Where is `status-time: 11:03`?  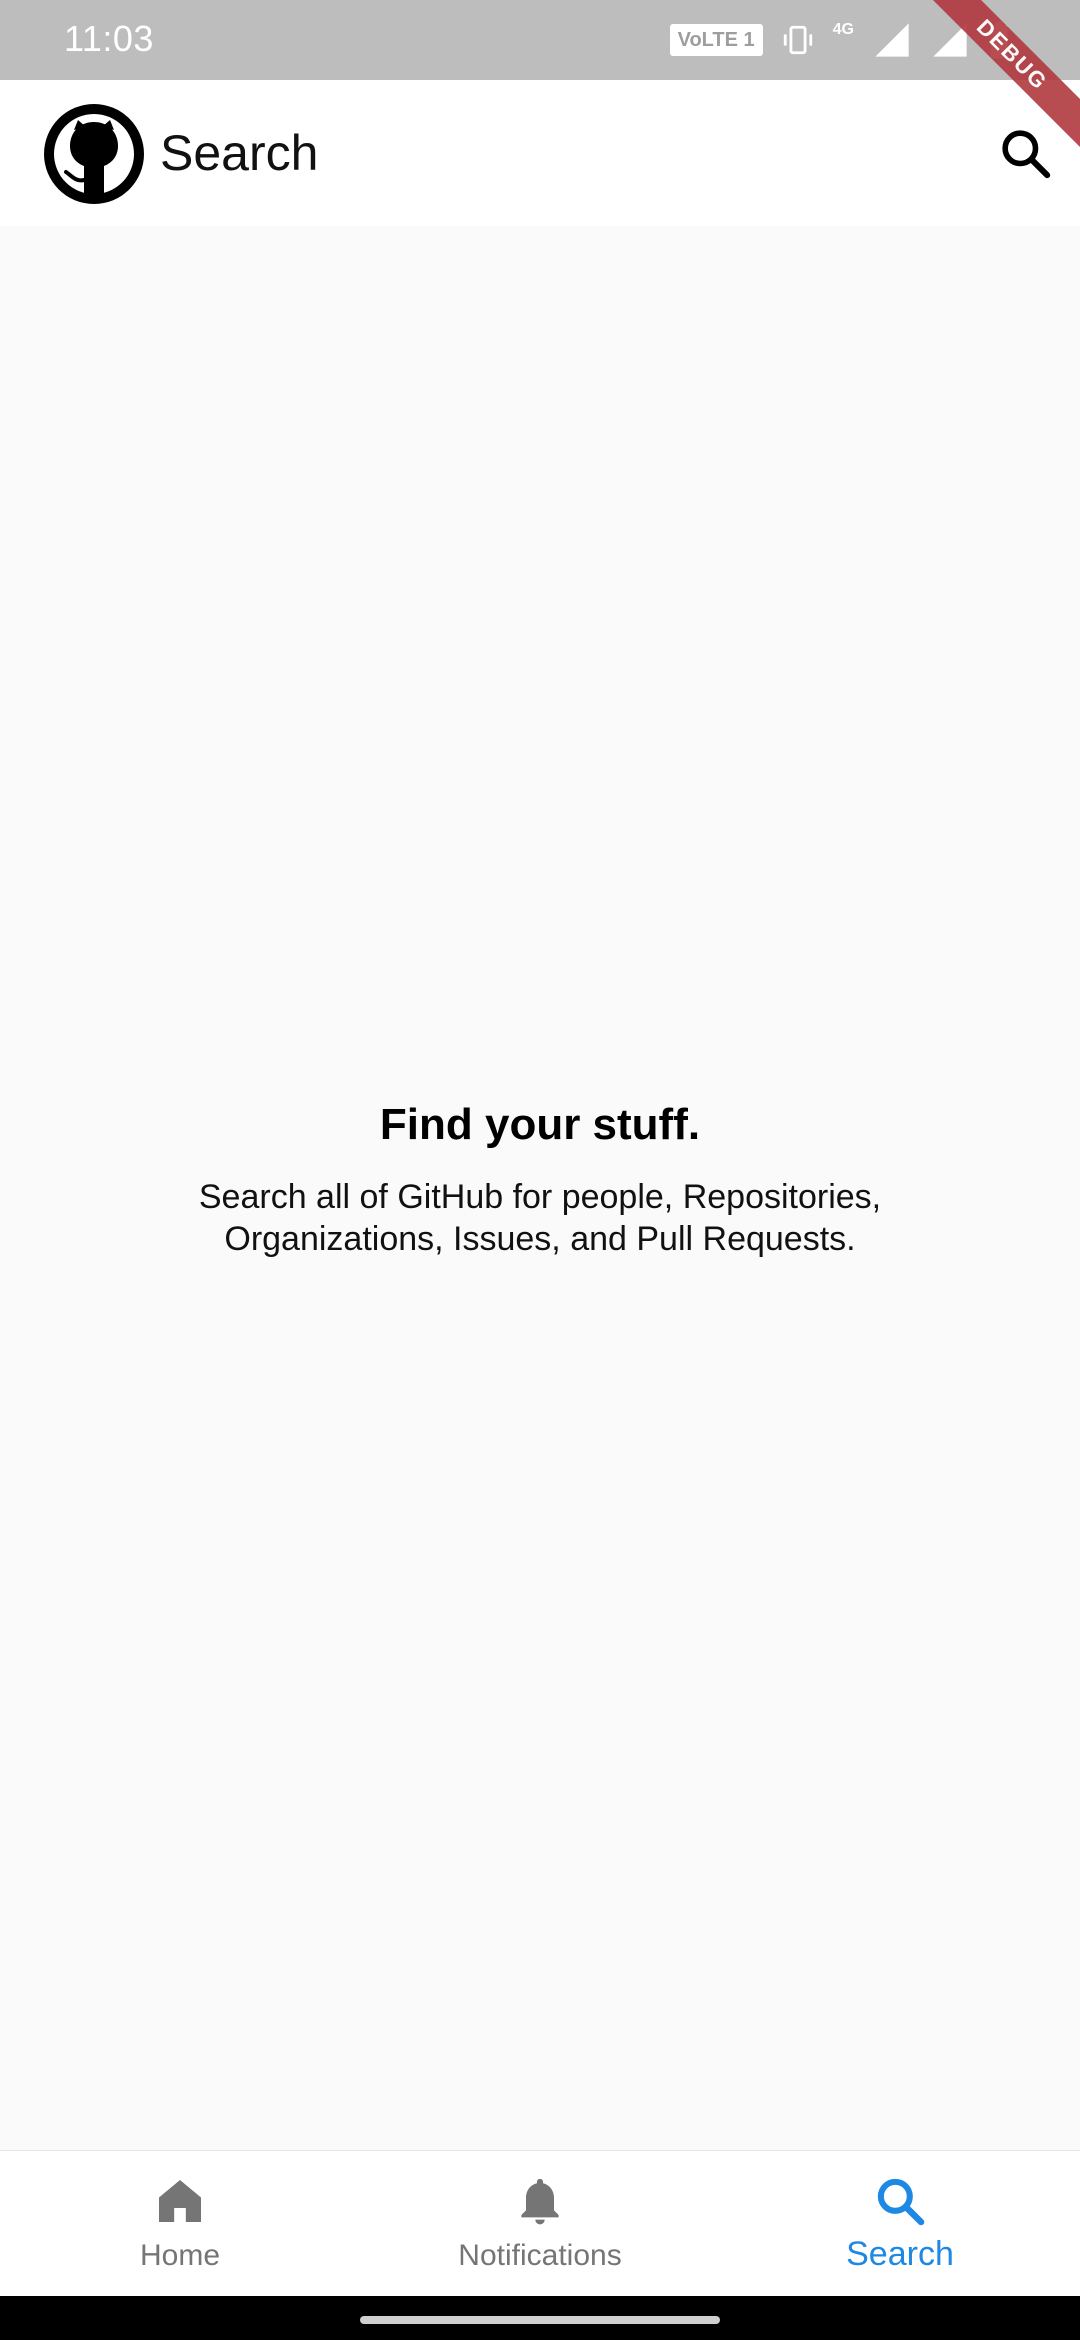
status-time: 11:03 is located at coordinates (109, 38).